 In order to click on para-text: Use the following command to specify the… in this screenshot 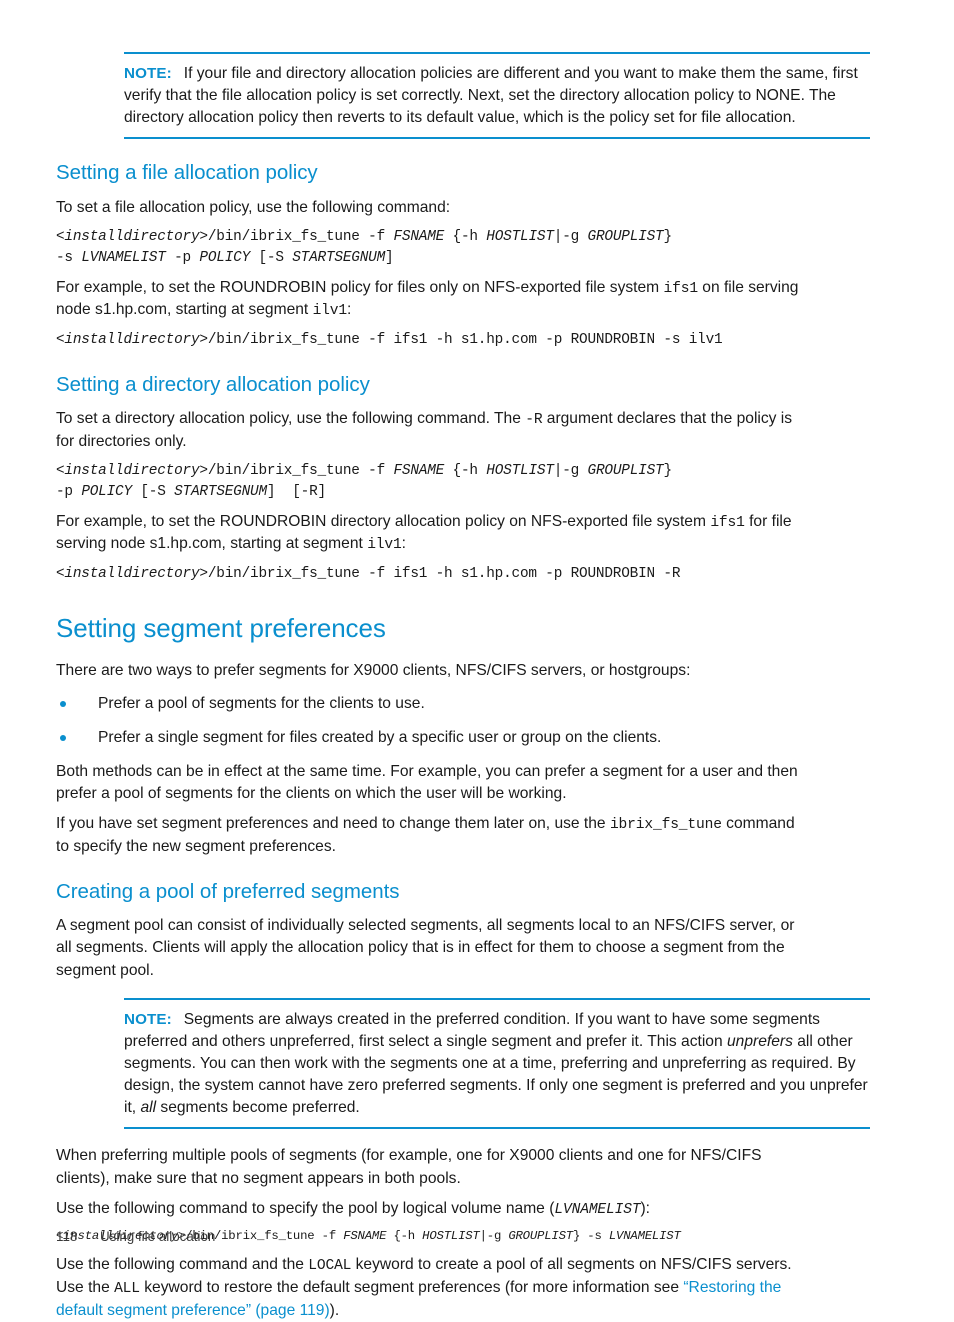, I will do `click(305, 1208)`.